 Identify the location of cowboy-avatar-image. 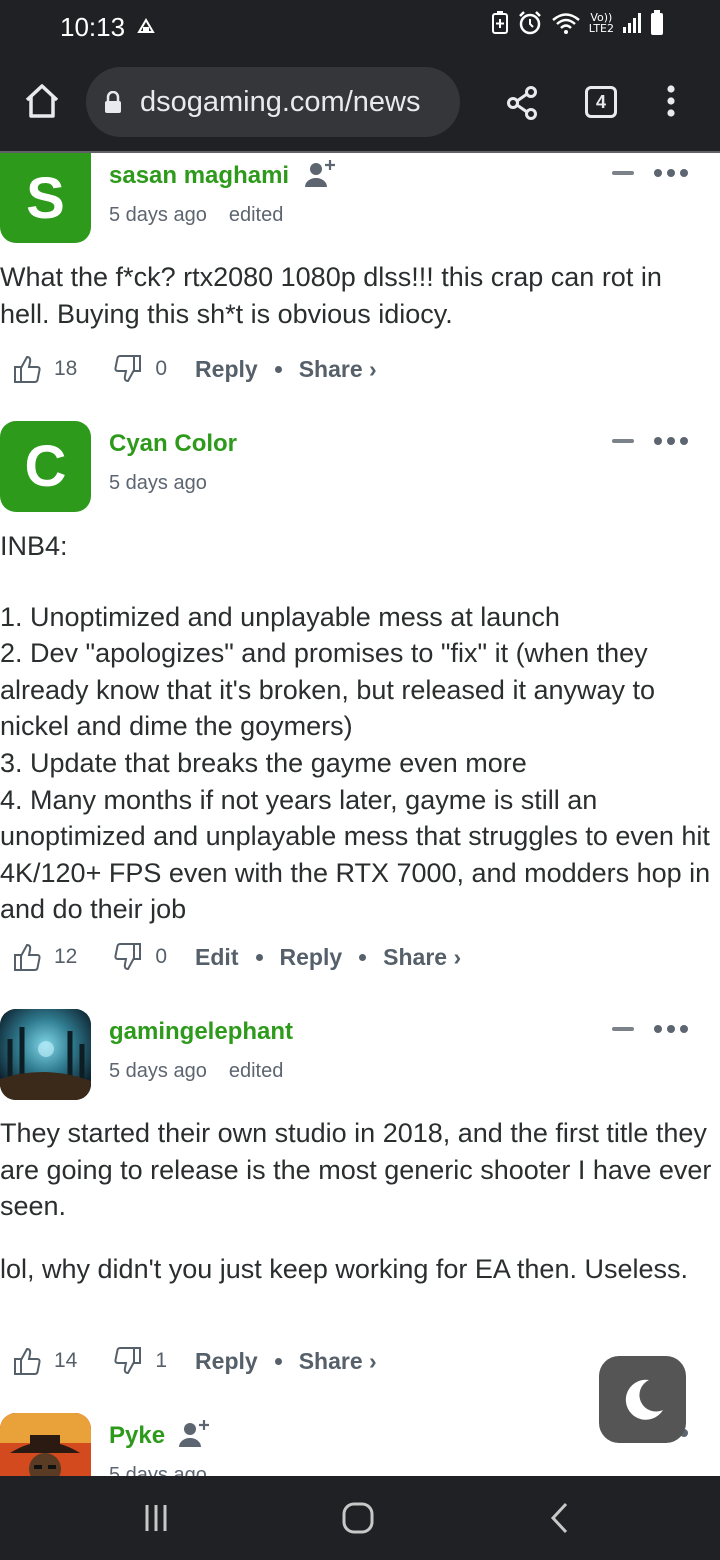
(45, 1444).